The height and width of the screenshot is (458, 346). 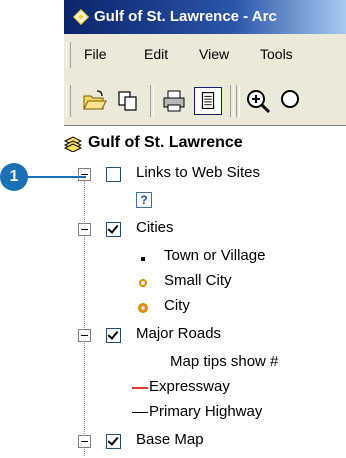 What do you see at coordinates (143, 259) in the screenshot?
I see `town-symbol-icon` at bounding box center [143, 259].